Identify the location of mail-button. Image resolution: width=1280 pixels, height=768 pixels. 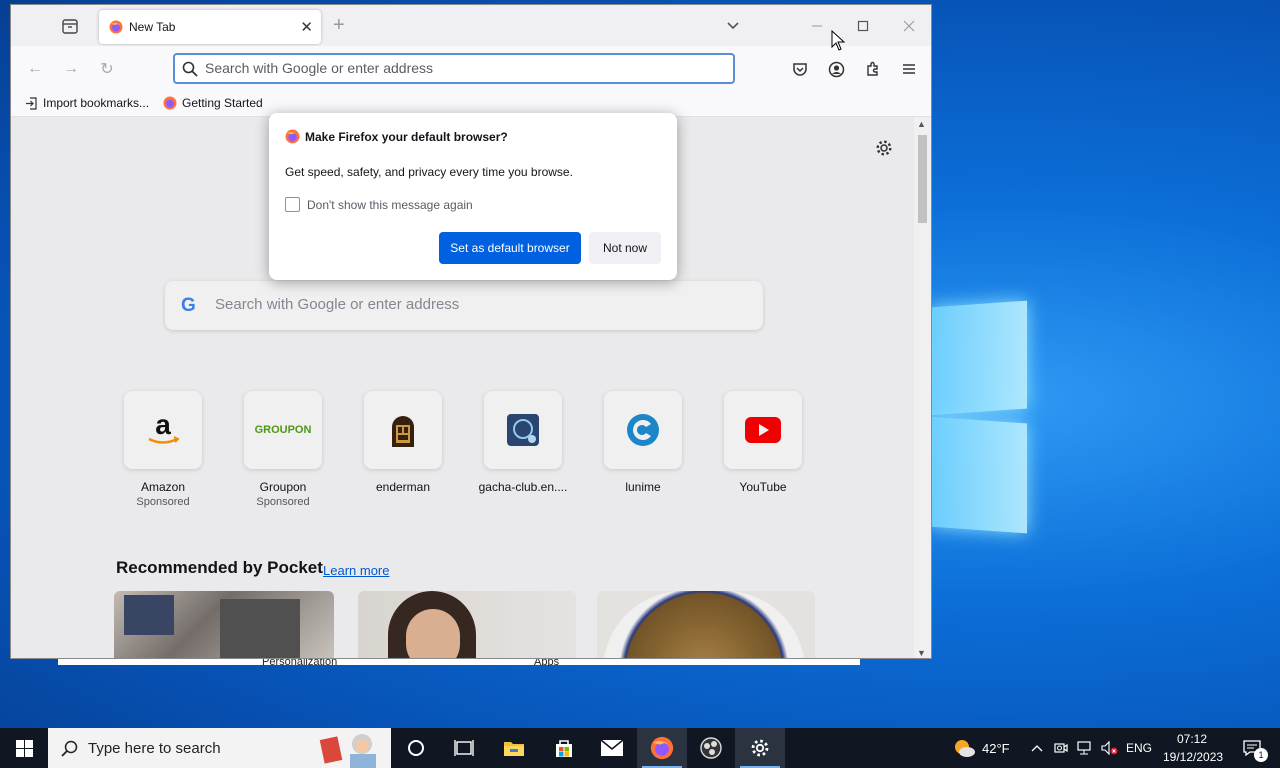
(612, 748).